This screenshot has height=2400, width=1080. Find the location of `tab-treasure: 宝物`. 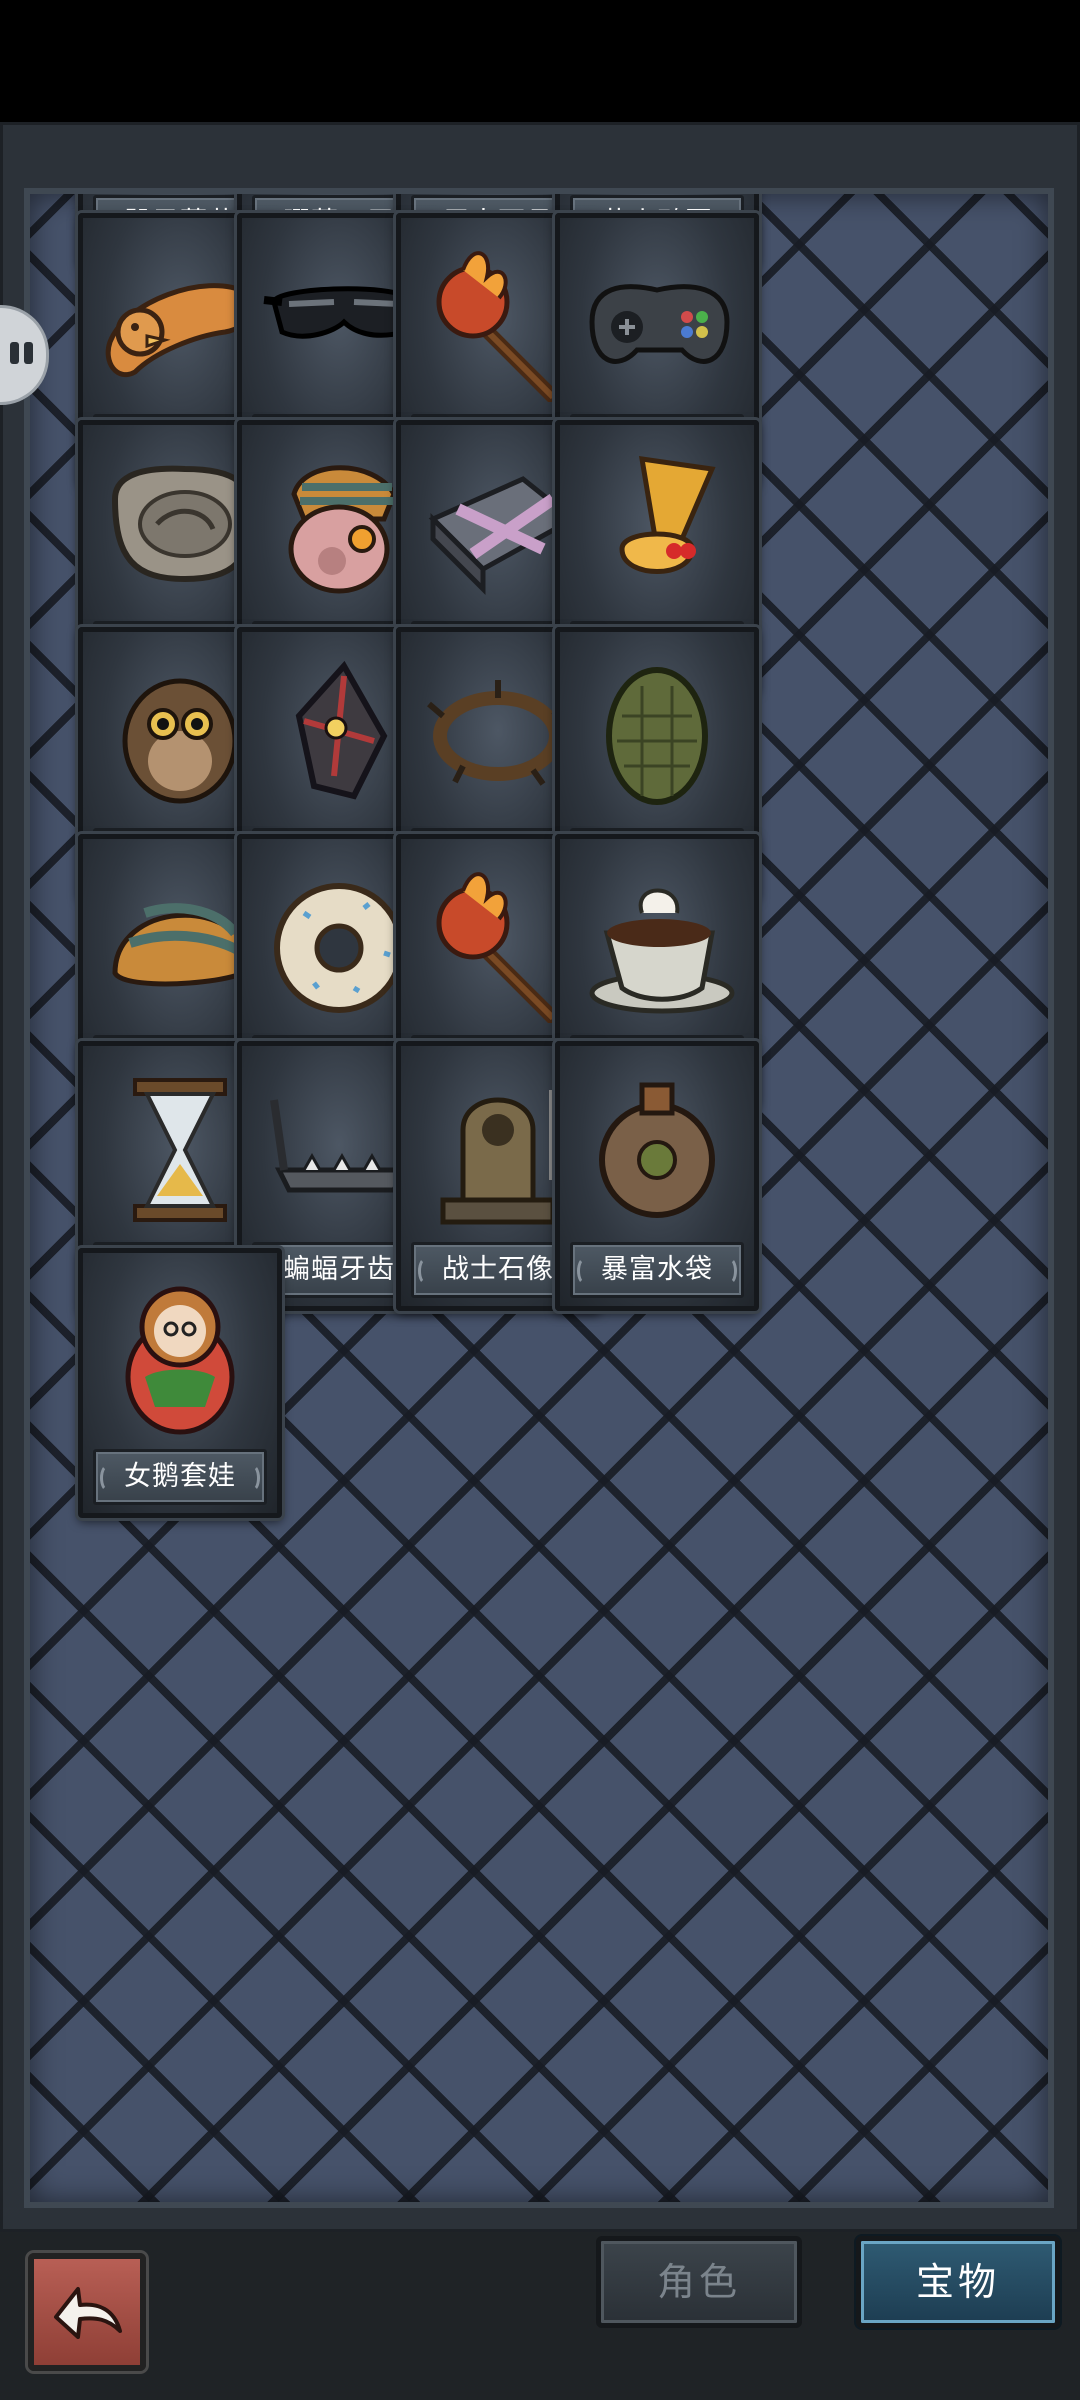

tab-treasure: 宝物 is located at coordinates (958, 2282).